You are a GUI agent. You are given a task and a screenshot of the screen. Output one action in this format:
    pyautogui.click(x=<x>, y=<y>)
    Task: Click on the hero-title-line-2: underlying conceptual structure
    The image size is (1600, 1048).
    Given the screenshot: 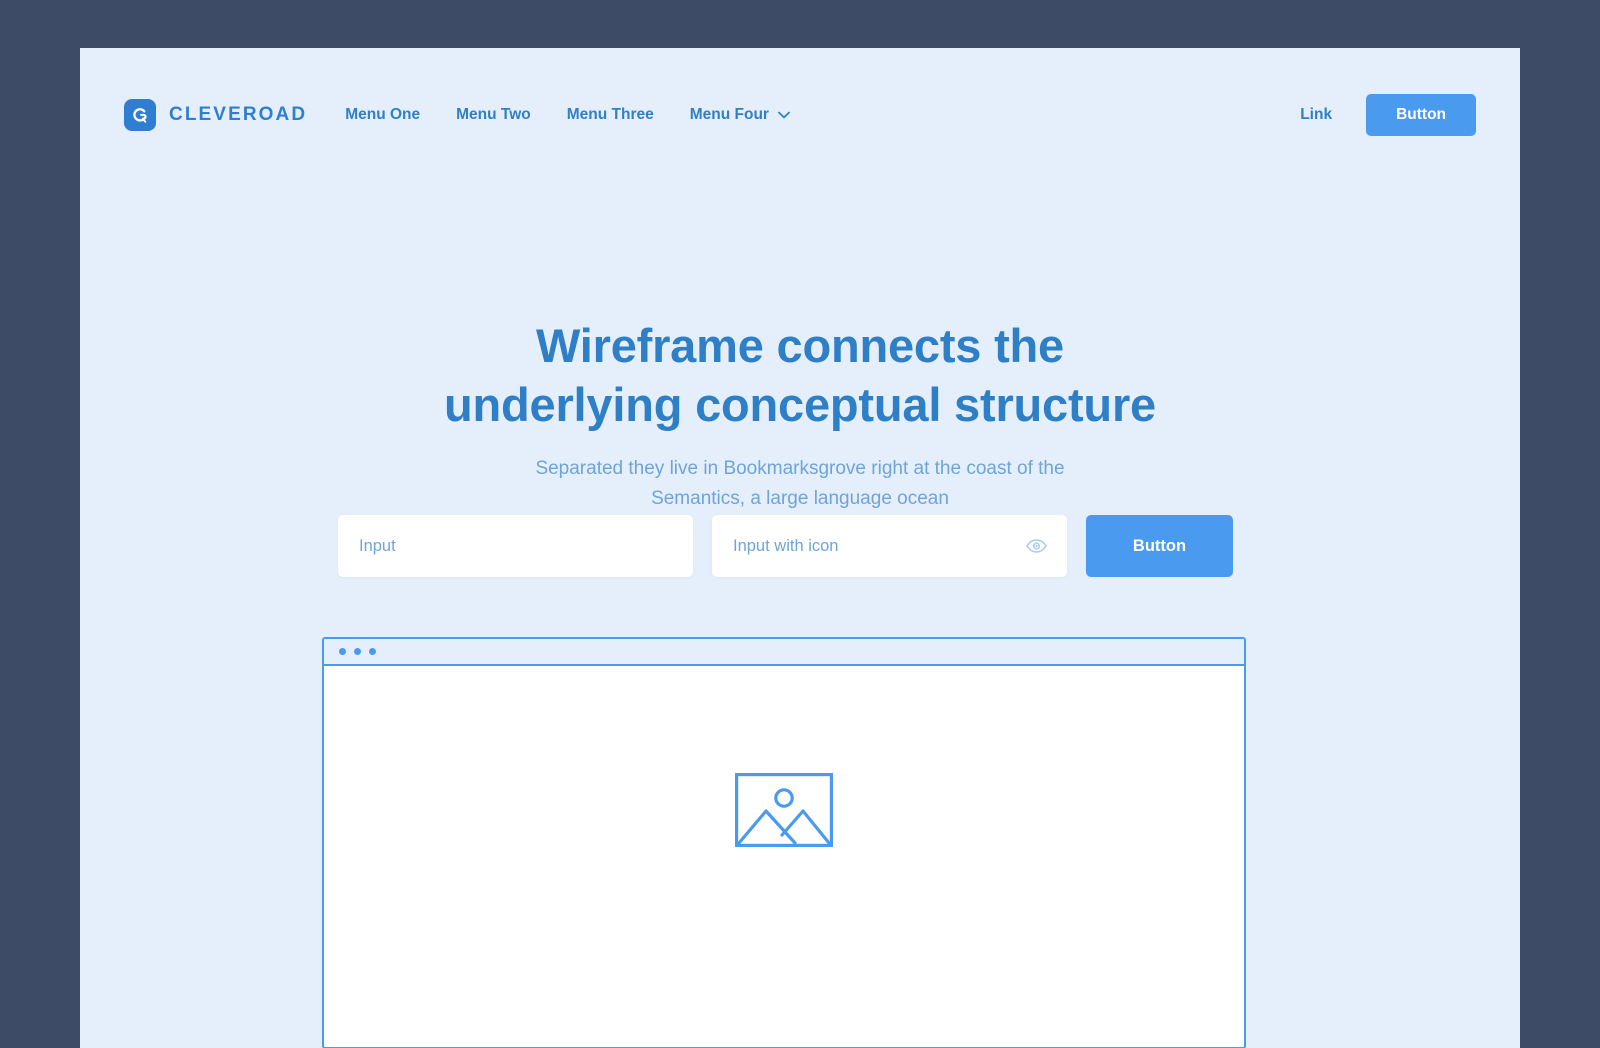 What is the action you would take?
    pyautogui.click(x=800, y=405)
    